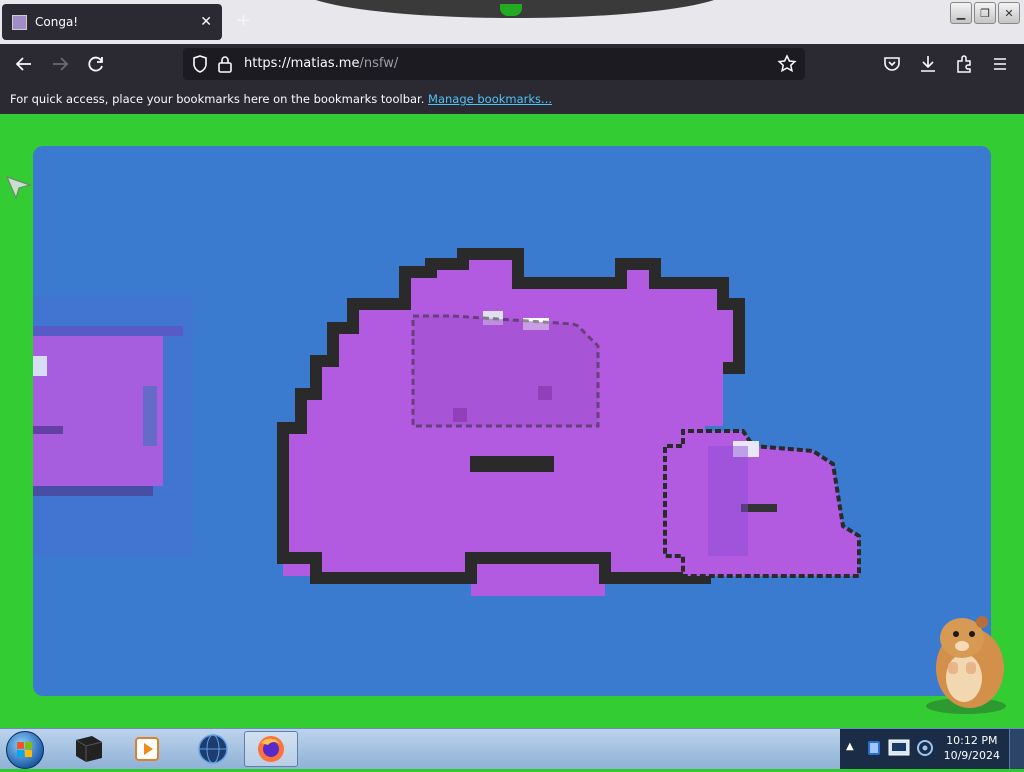 The height and width of the screenshot is (772, 1024). I want to click on window-controls: ▁ ❐ ✕, so click(985, 13).